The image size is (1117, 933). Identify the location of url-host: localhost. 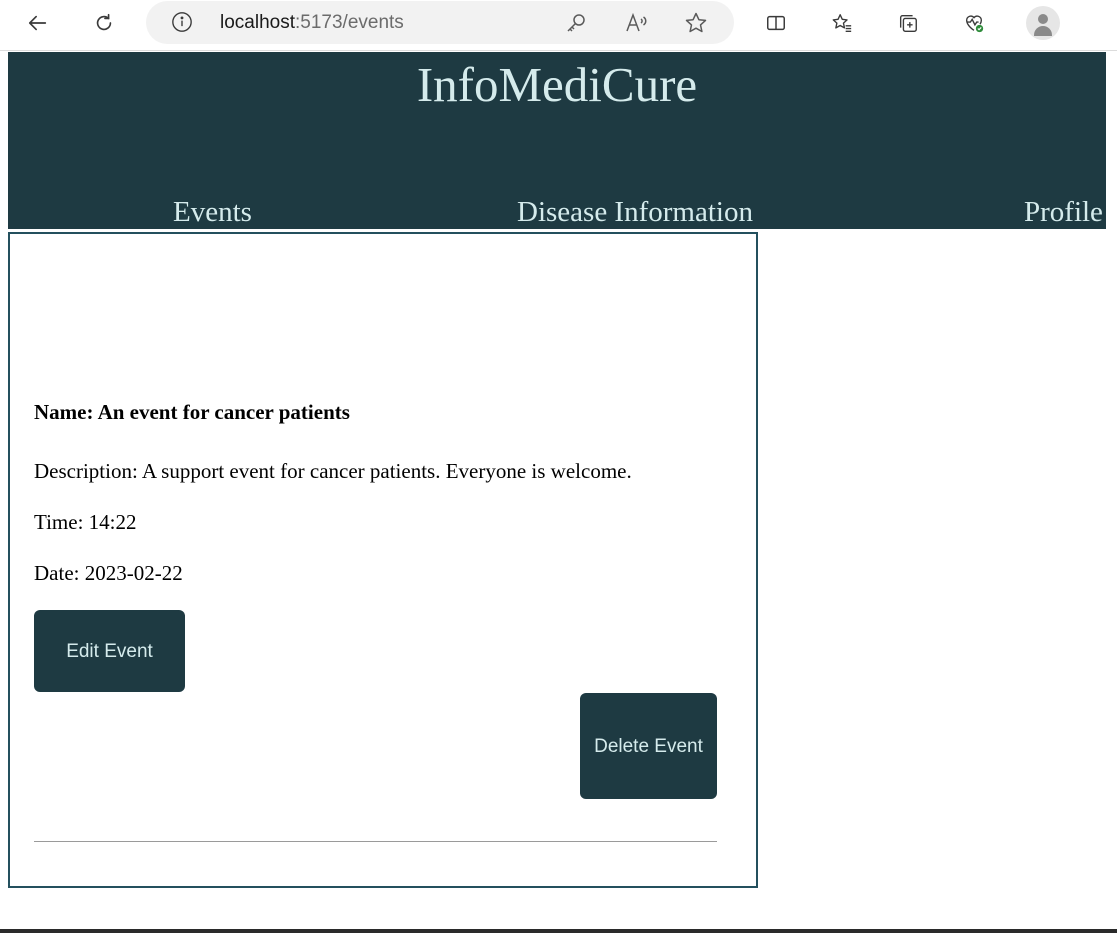
(257, 22).